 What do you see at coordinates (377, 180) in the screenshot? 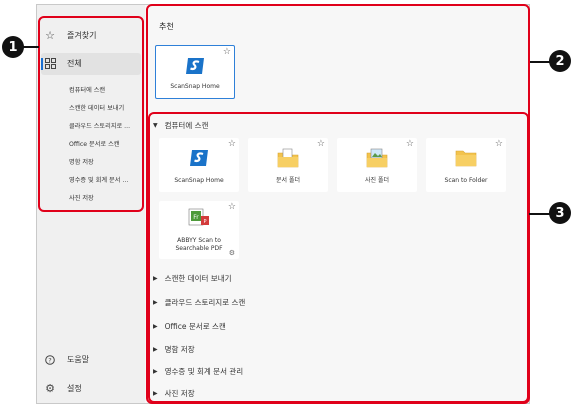
I see `card-label: 사진 폴더` at bounding box center [377, 180].